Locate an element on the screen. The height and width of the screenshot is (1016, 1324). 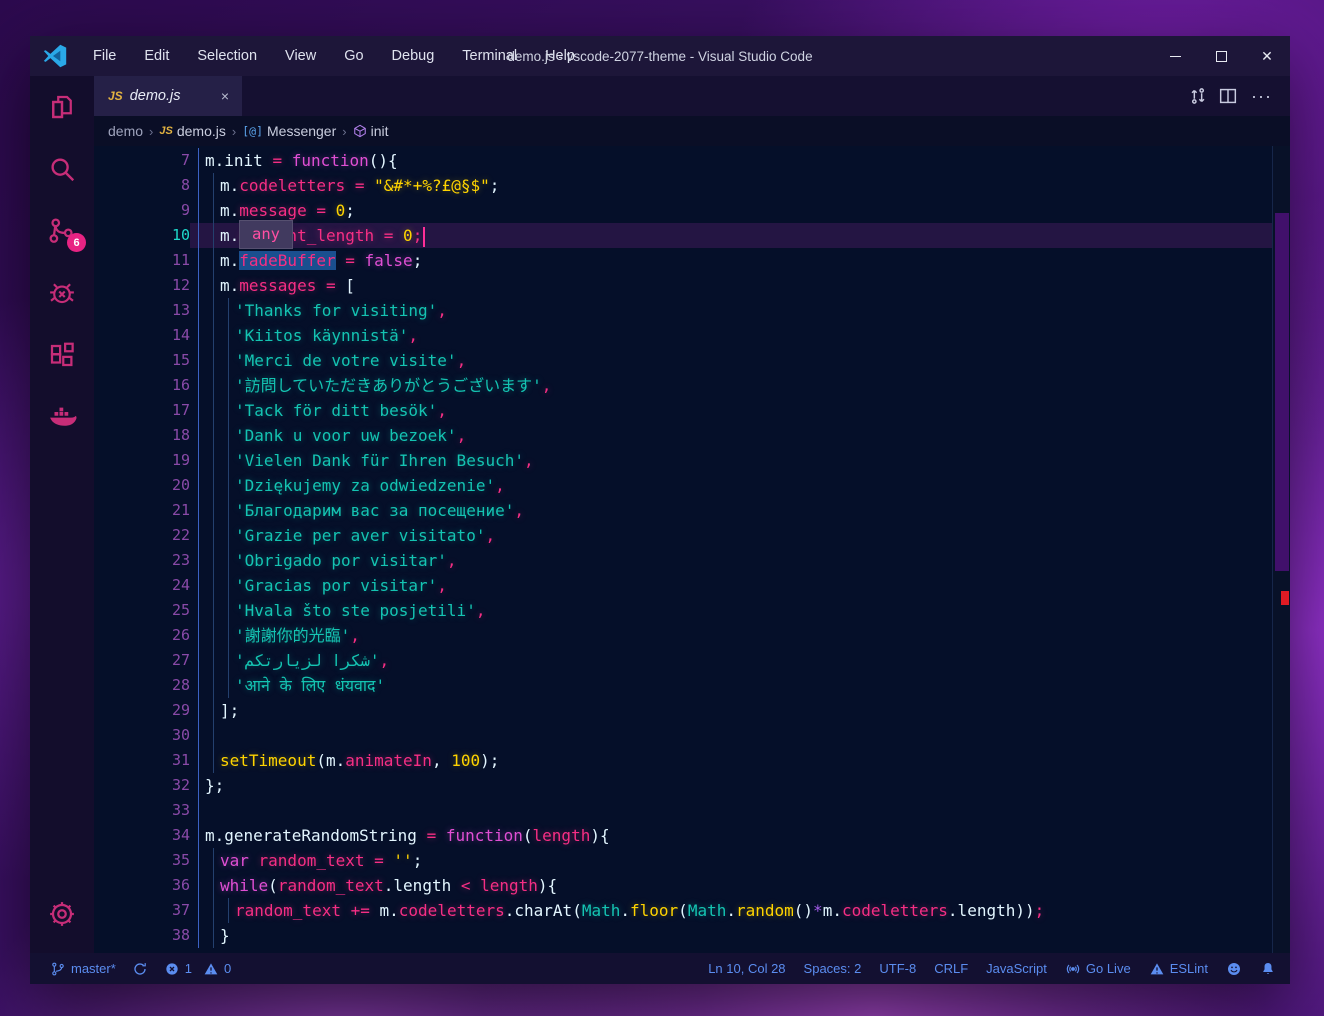
line-number: 11 is located at coordinates (142, 260).